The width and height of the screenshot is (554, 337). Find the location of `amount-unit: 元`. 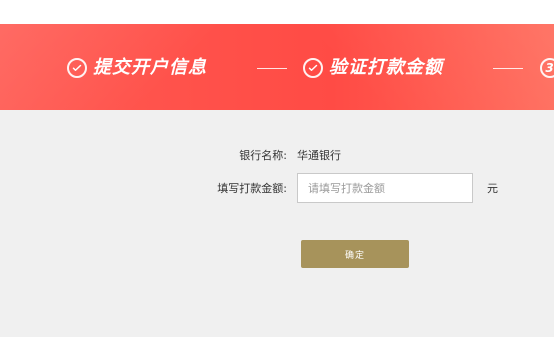

amount-unit: 元 is located at coordinates (492, 188).